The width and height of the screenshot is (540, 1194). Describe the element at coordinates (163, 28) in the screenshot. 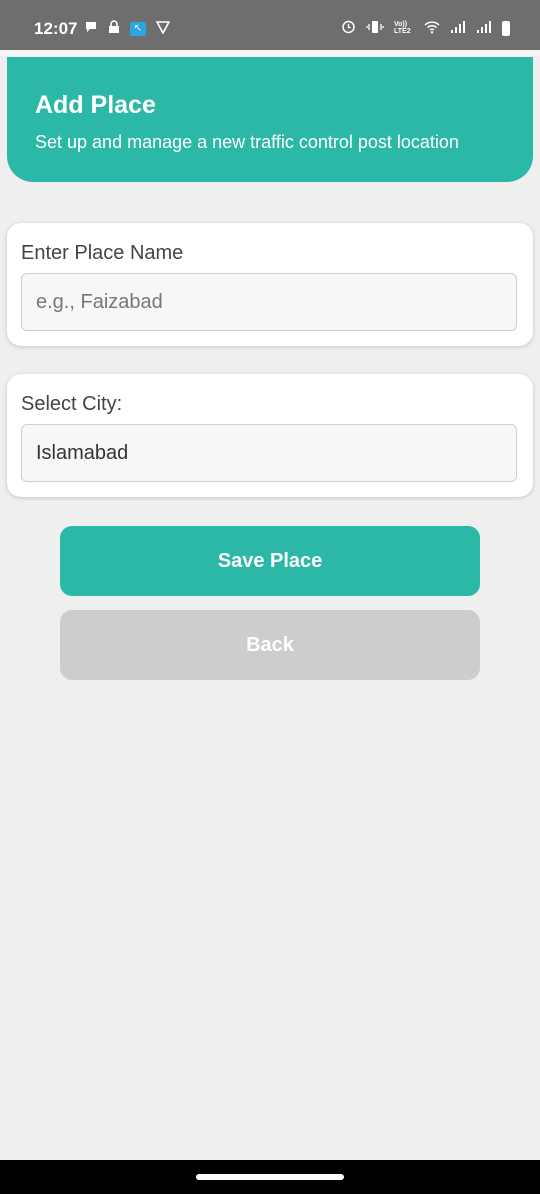

I see `shield-icon` at that location.